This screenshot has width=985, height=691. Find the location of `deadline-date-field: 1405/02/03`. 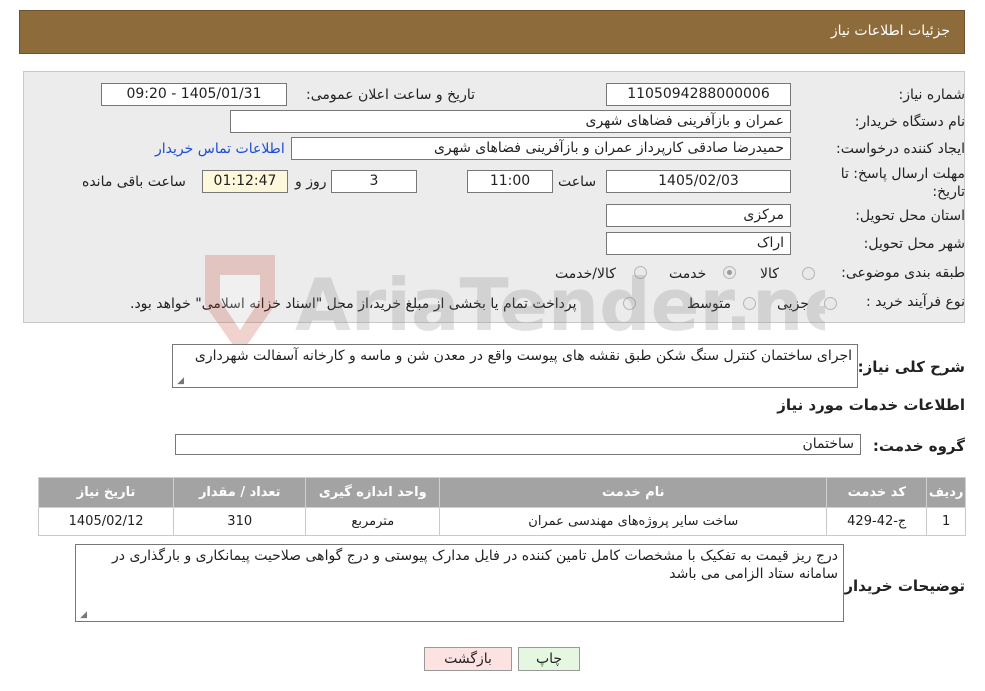

deadline-date-field: 1405/02/03 is located at coordinates (698, 181).